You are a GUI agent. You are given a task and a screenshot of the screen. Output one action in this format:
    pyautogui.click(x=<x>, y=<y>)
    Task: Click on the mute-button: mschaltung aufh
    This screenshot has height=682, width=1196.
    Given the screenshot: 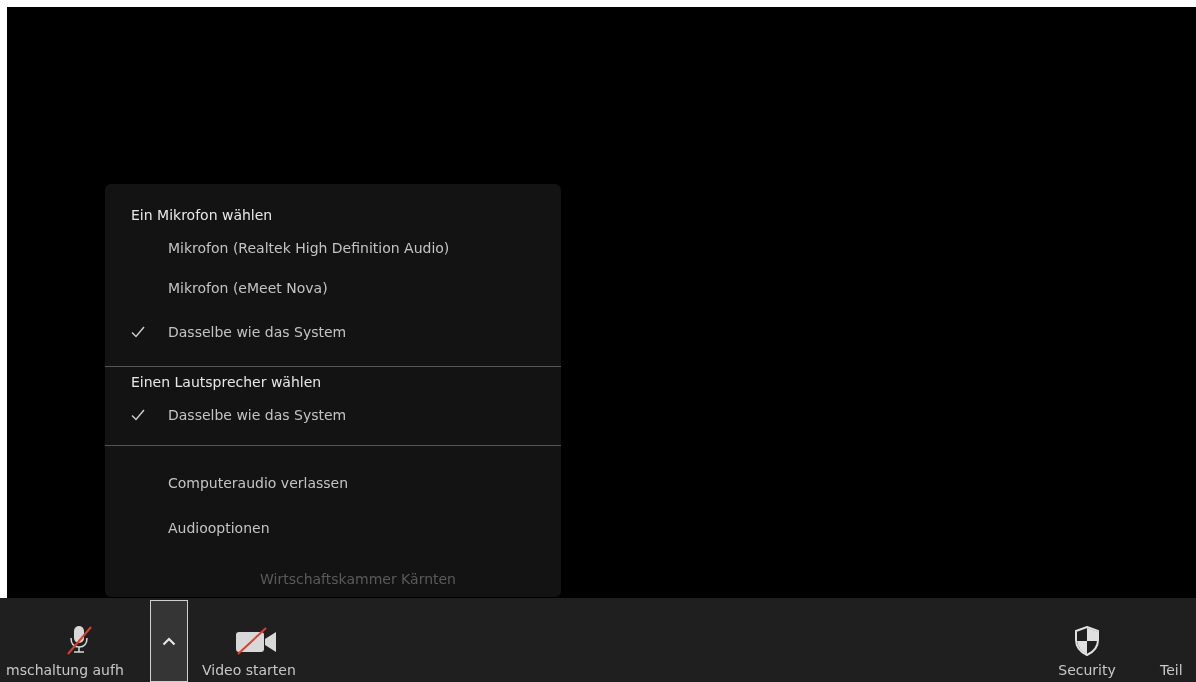 What is the action you would take?
    pyautogui.click(x=75, y=640)
    